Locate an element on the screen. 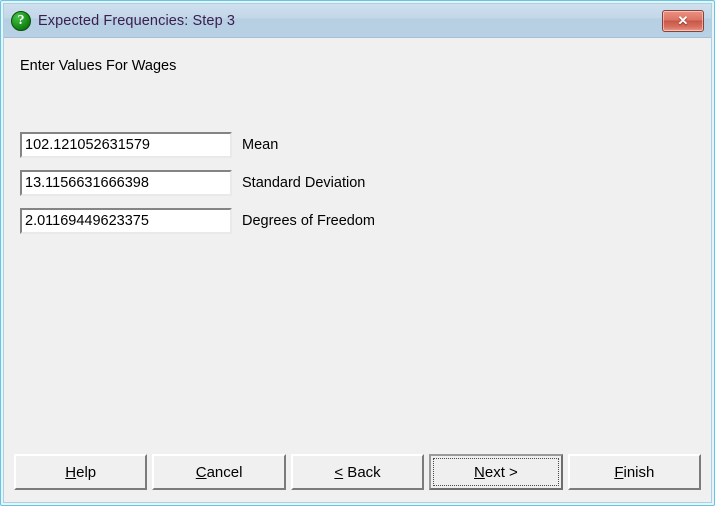  degrees-of-freedom-input is located at coordinates (126, 221).